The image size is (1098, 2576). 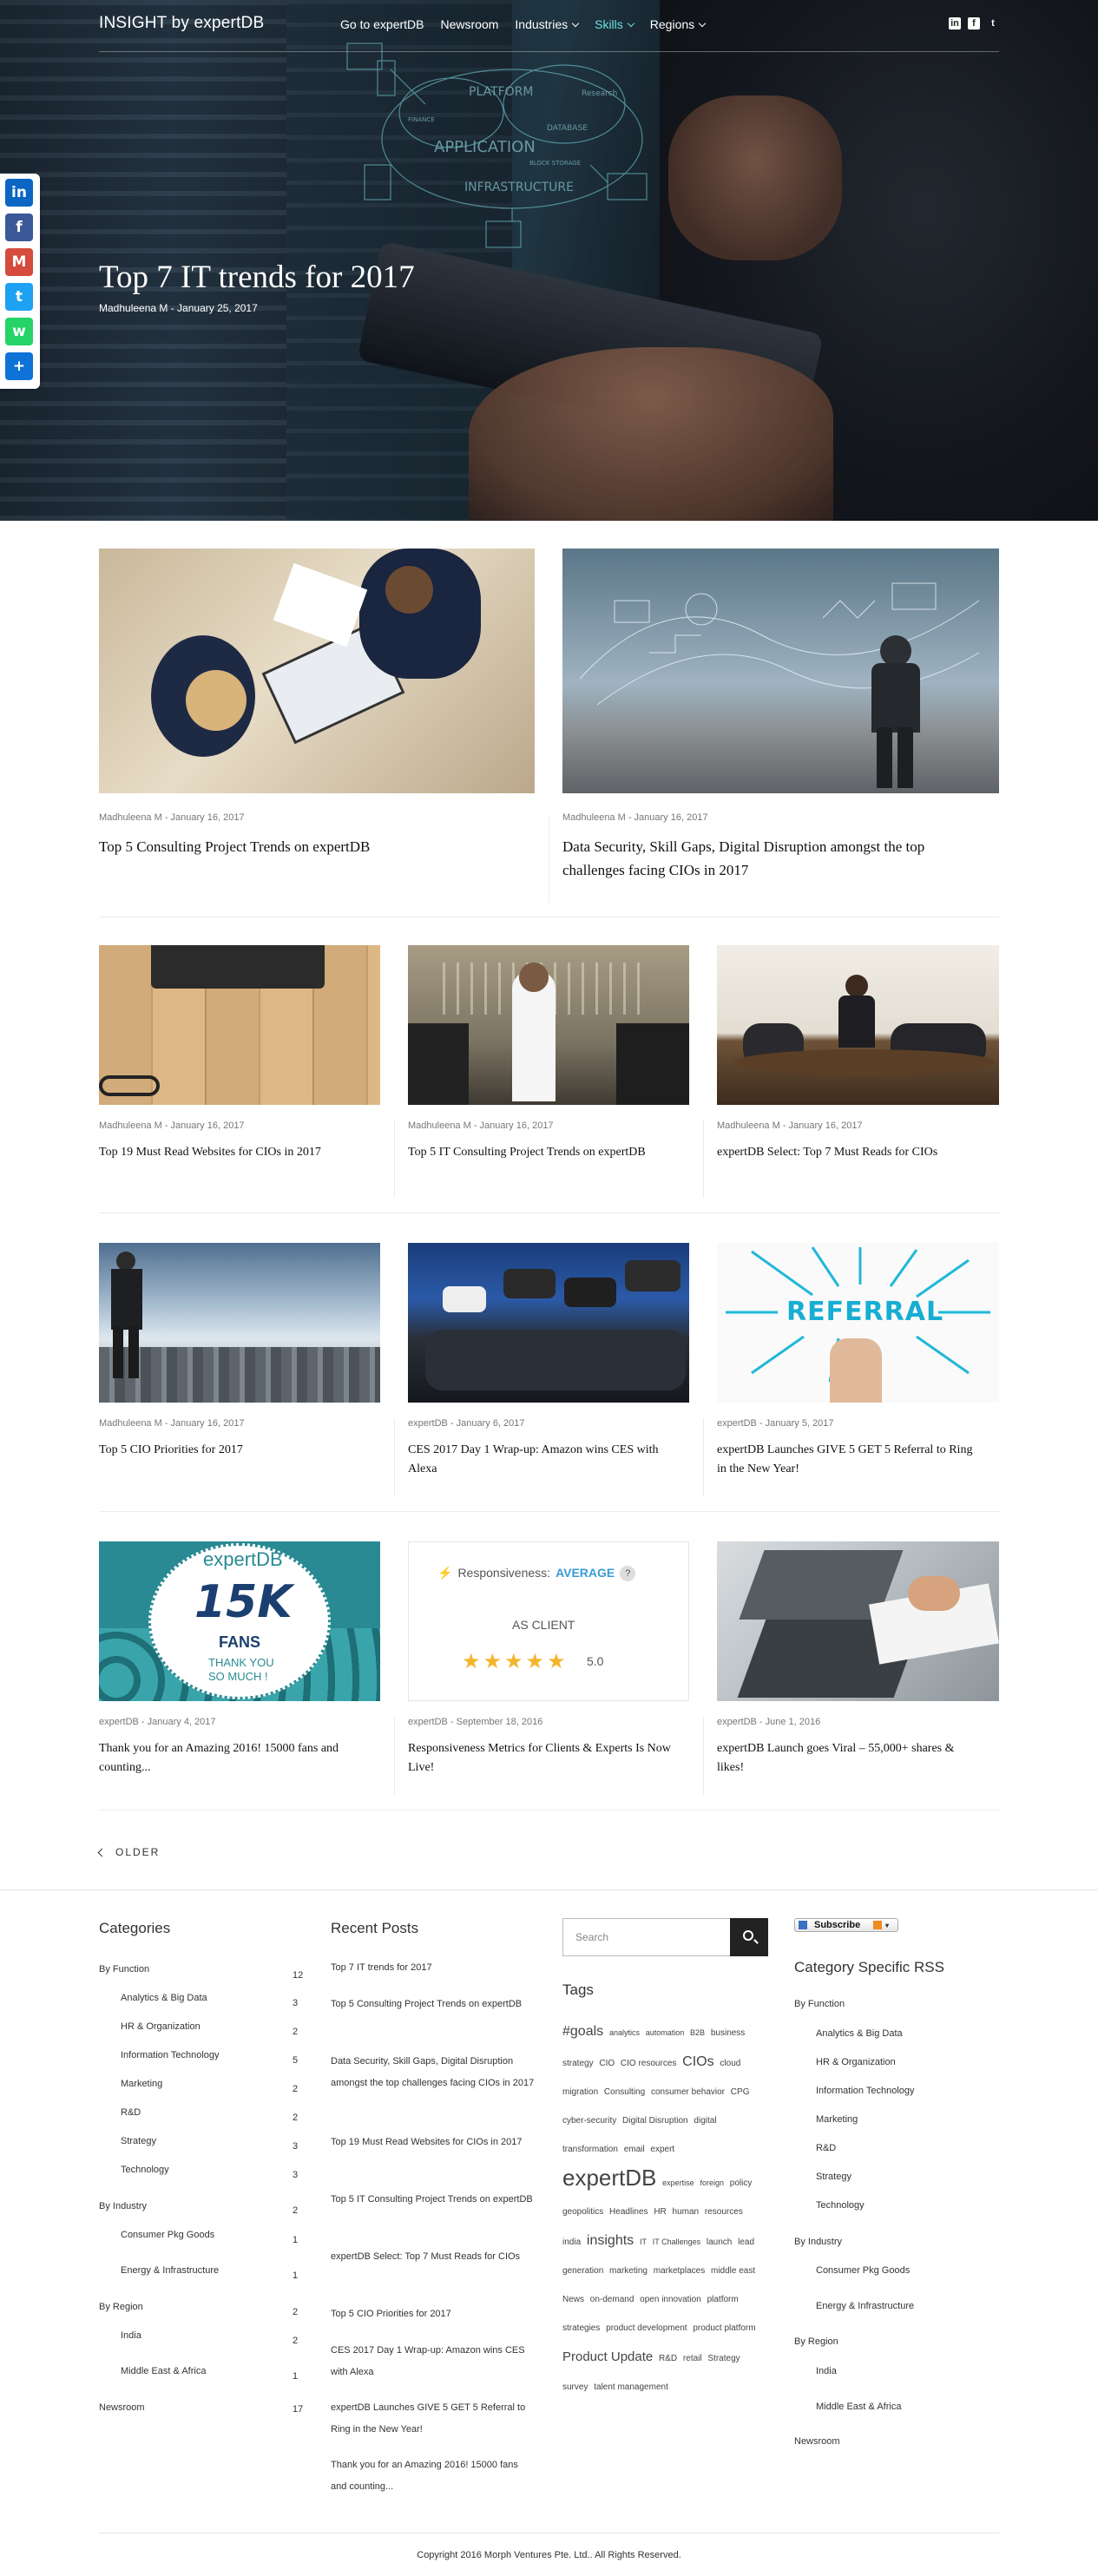 I want to click on tag-link: cyber-security, so click(x=589, y=2121).